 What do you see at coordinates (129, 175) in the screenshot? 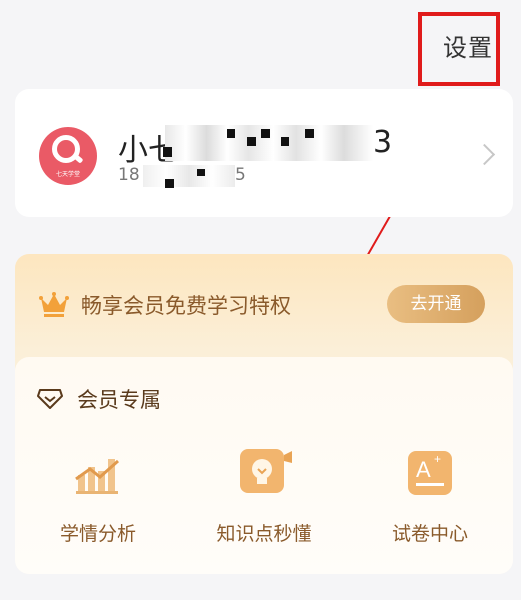
I see `user-phone-start: 18` at bounding box center [129, 175].